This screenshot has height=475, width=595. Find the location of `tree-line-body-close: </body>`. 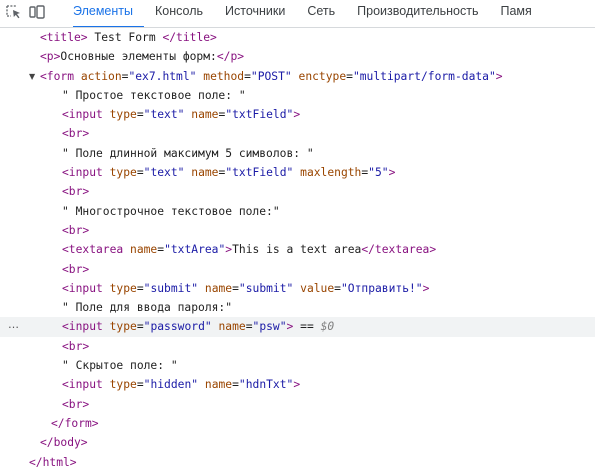

tree-line-body-close: </body> is located at coordinates (297, 442).